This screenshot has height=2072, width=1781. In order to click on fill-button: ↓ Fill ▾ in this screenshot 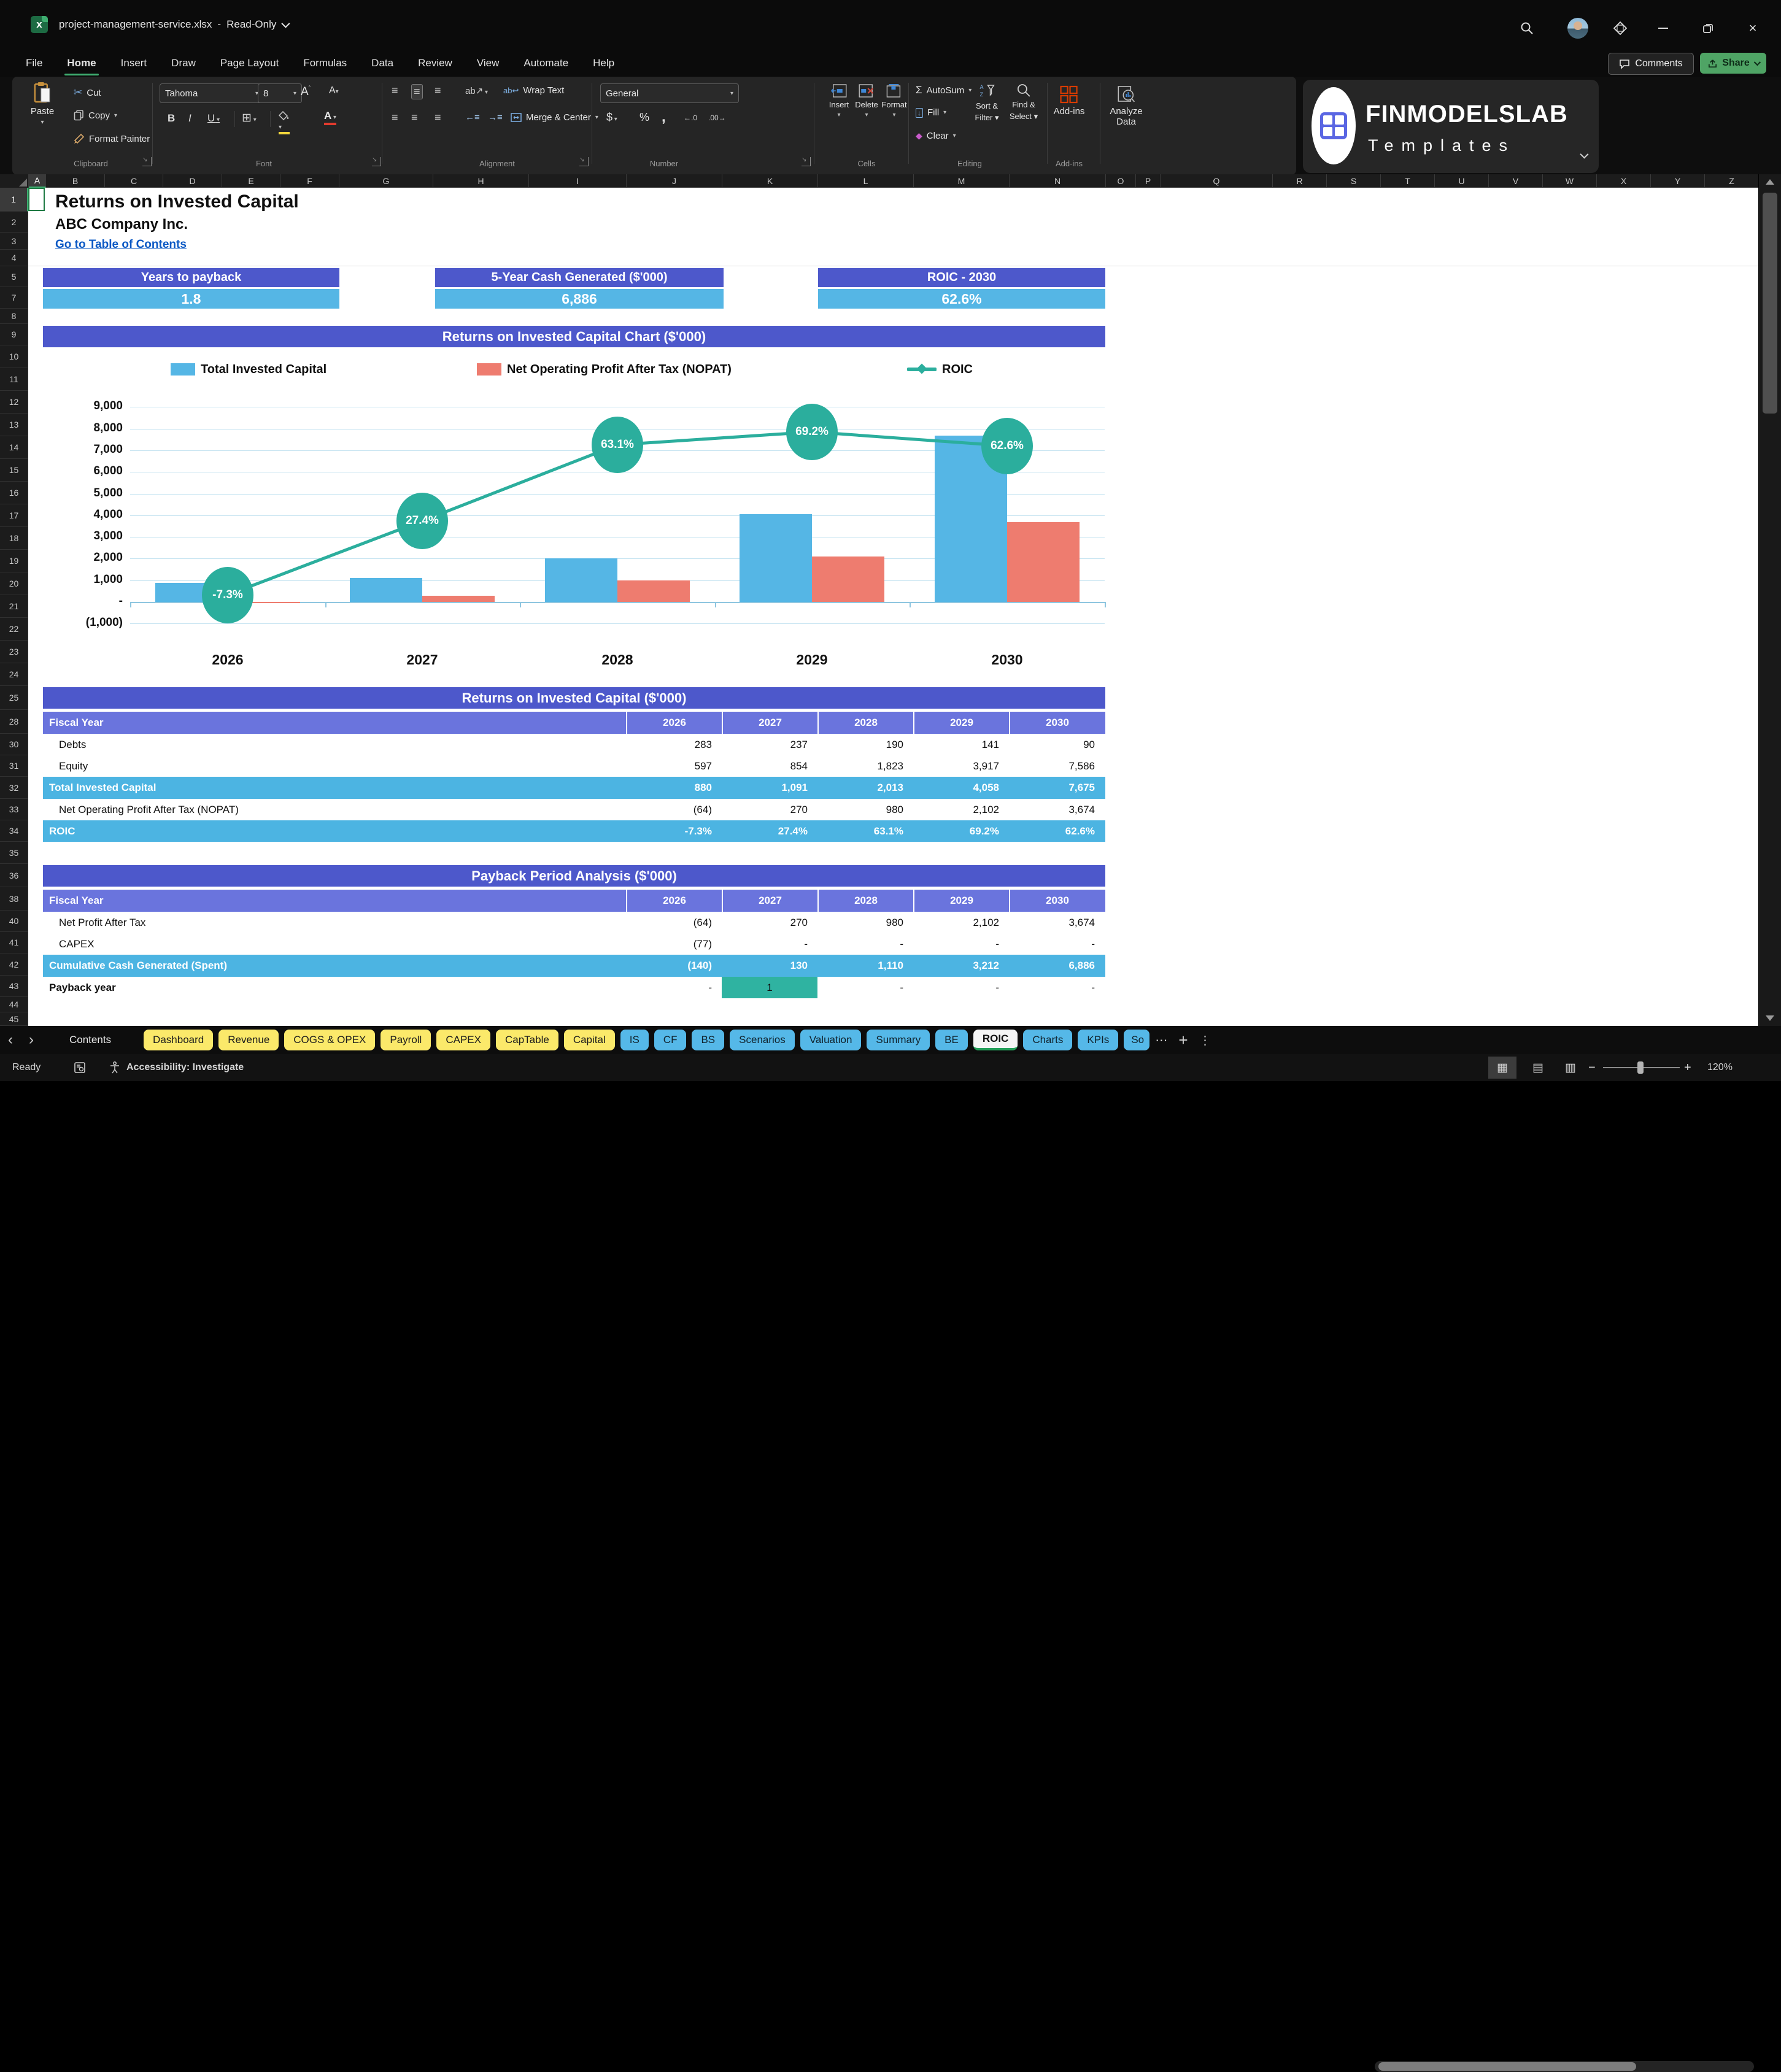, I will do `click(931, 112)`.